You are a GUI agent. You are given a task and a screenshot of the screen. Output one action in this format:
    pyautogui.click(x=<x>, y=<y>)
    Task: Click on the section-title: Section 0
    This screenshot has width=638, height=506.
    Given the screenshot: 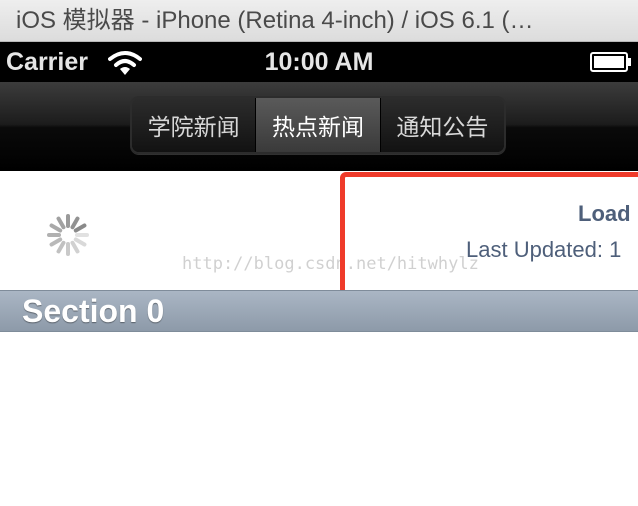 What is the action you would take?
    pyautogui.click(x=93, y=311)
    